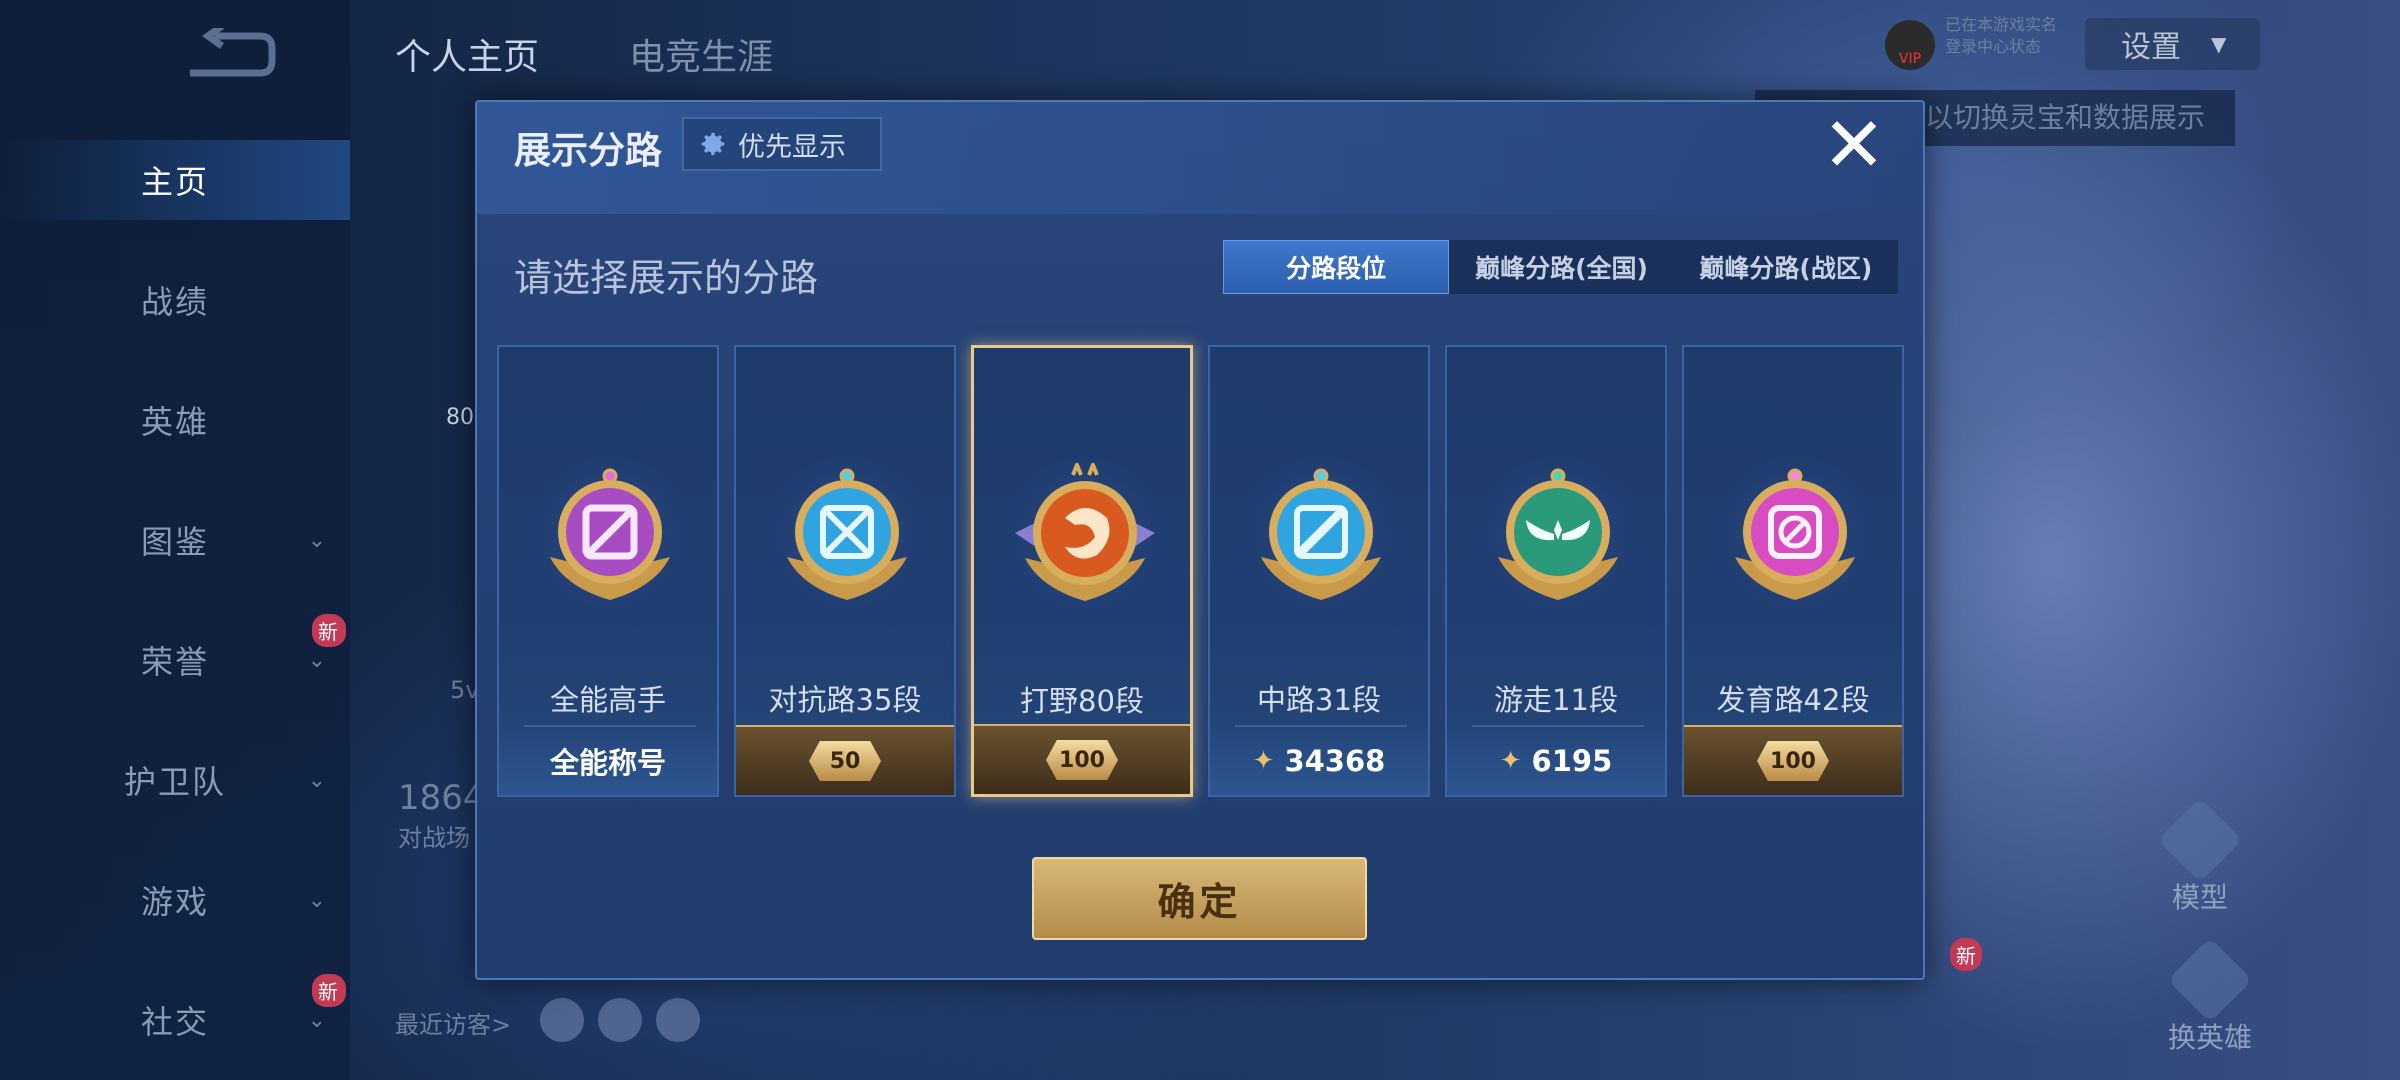 This screenshot has width=2400, height=1080. What do you see at coordinates (1082, 701) in the screenshot?
I see `lane-name: 打野80段` at bounding box center [1082, 701].